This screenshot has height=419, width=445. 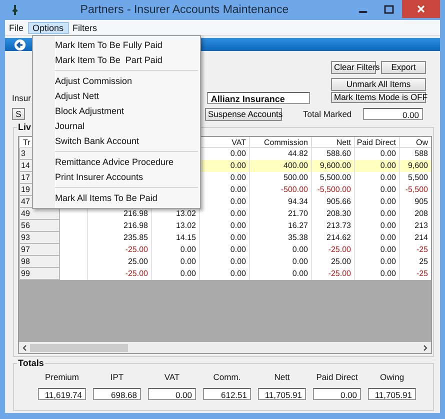 What do you see at coordinates (418, 177) in the screenshot?
I see `table-cell: 5,500` at bounding box center [418, 177].